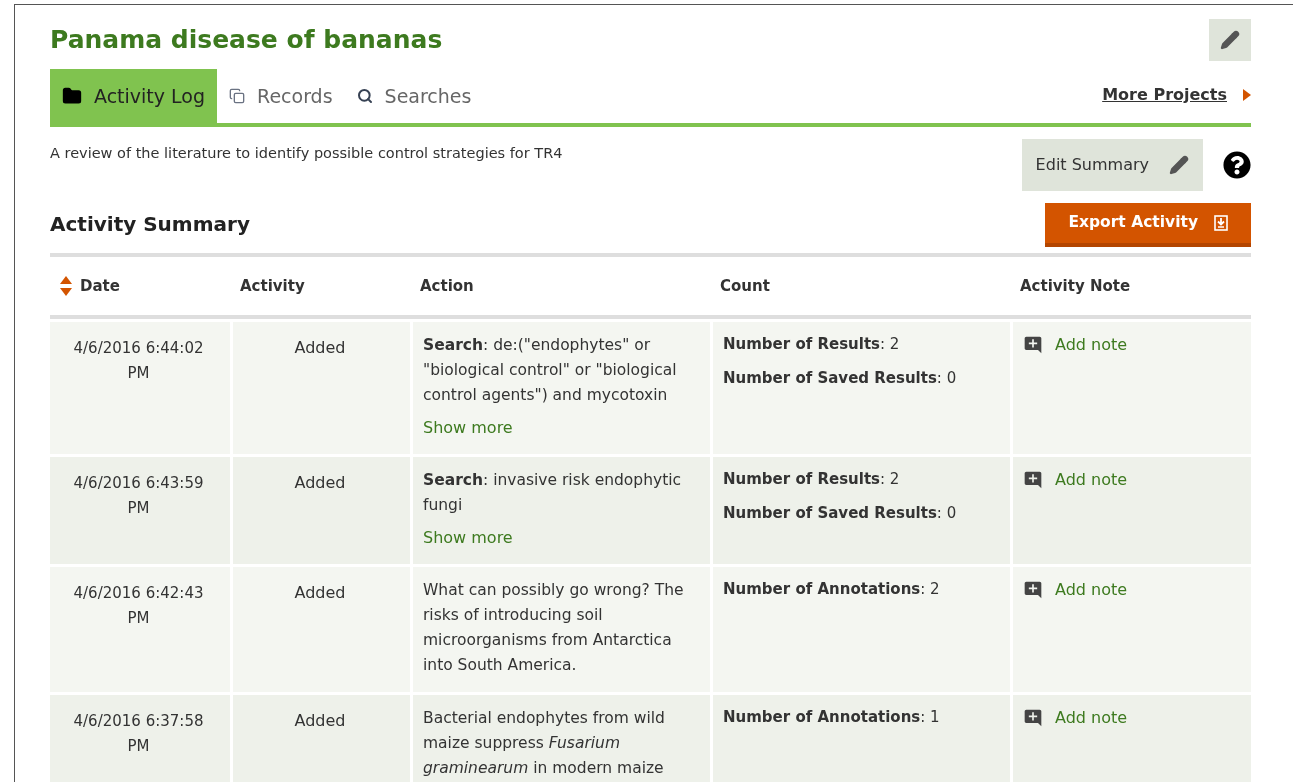  Describe the element at coordinates (272, 286) in the screenshot. I see `column-header: Activity` at that location.